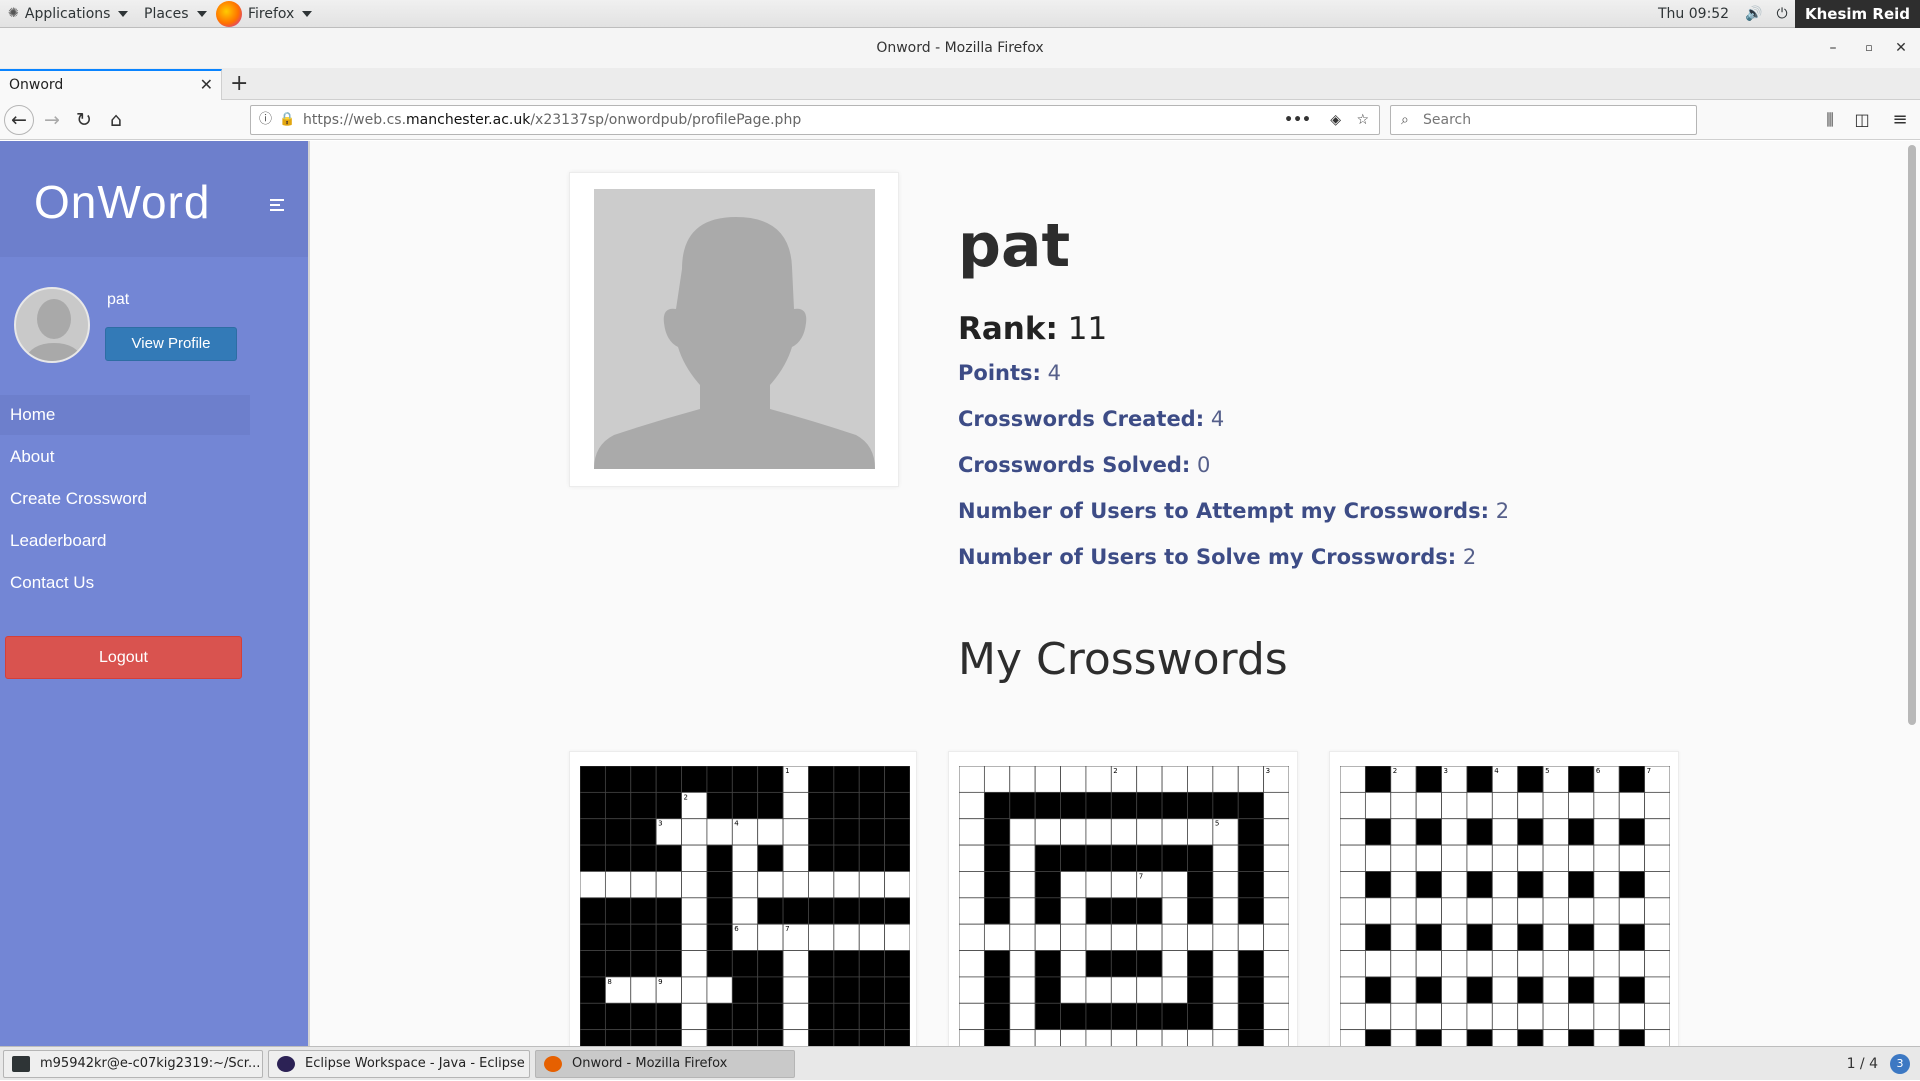 This screenshot has height=1081, width=1920. I want to click on close-window-icon: ✕, so click(1901, 48).